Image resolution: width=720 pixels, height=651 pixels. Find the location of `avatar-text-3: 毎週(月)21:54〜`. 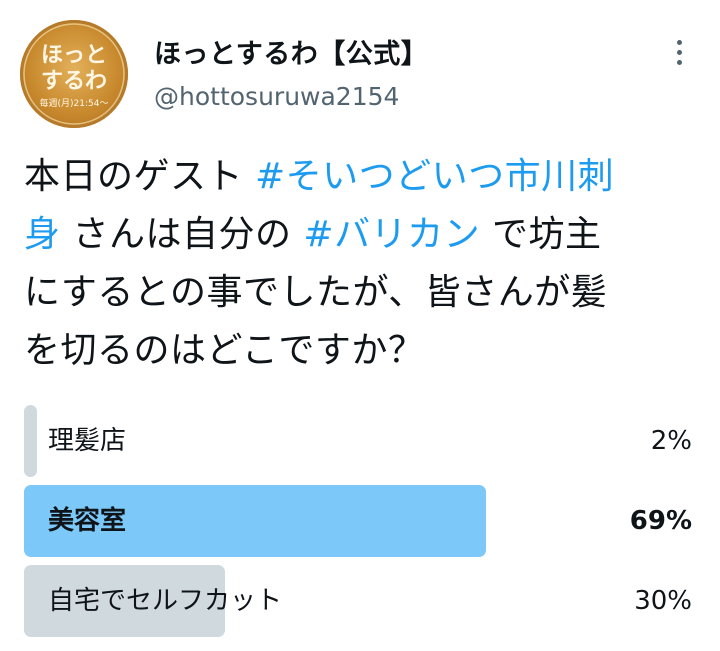

avatar-text-3: 毎週(月)21:54〜 is located at coordinates (74, 103).